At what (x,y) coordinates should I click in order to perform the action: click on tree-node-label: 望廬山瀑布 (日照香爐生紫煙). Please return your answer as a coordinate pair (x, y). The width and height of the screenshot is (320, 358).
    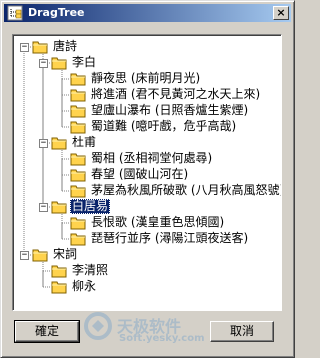
    Looking at the image, I should click on (170, 110).